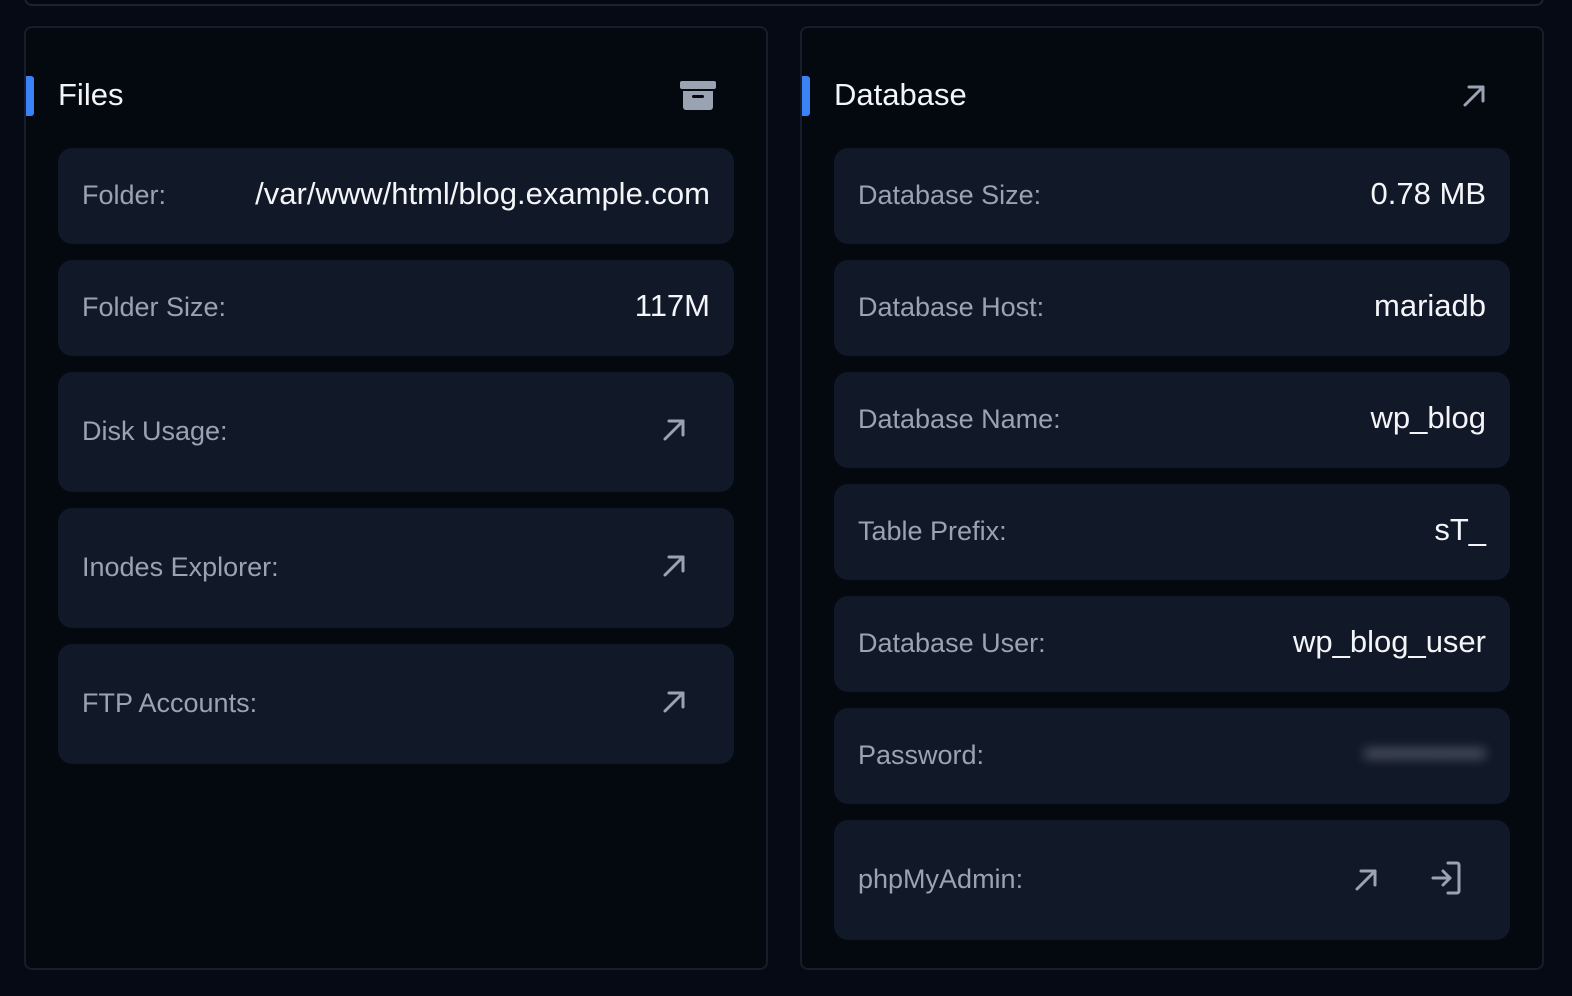  What do you see at coordinates (1460, 529) in the screenshot?
I see `table-prefix-value: sT_` at bounding box center [1460, 529].